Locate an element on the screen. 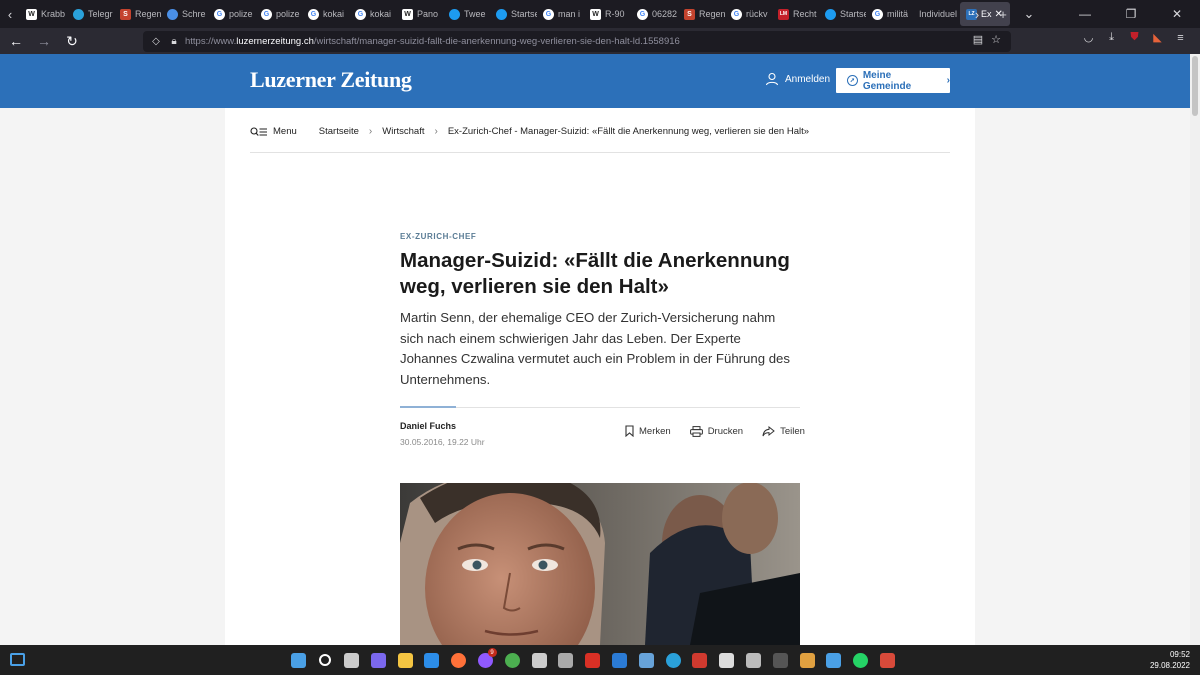  article-author: Daniel Fuchs is located at coordinates (428, 426).